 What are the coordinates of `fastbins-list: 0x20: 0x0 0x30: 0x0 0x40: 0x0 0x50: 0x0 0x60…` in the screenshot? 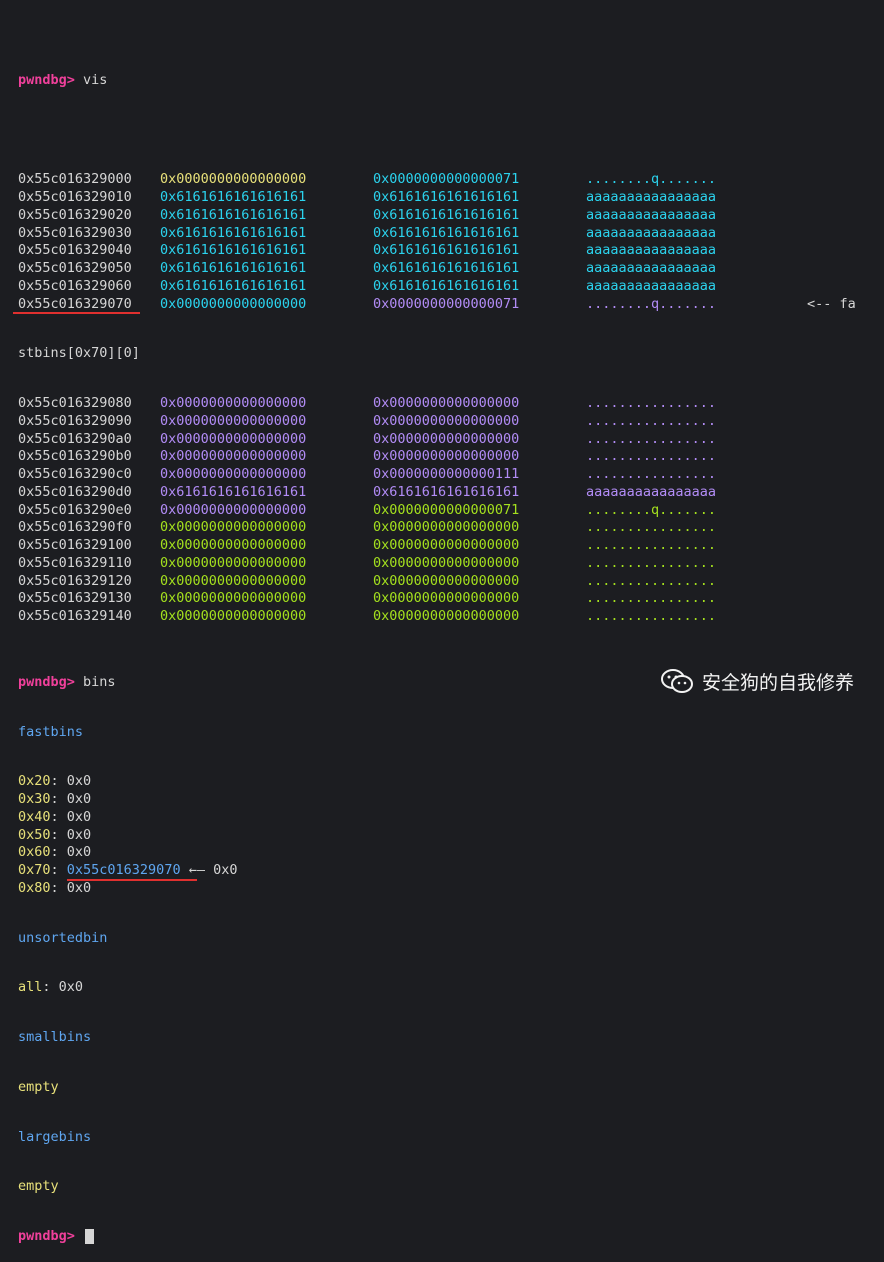 It's located at (448, 835).